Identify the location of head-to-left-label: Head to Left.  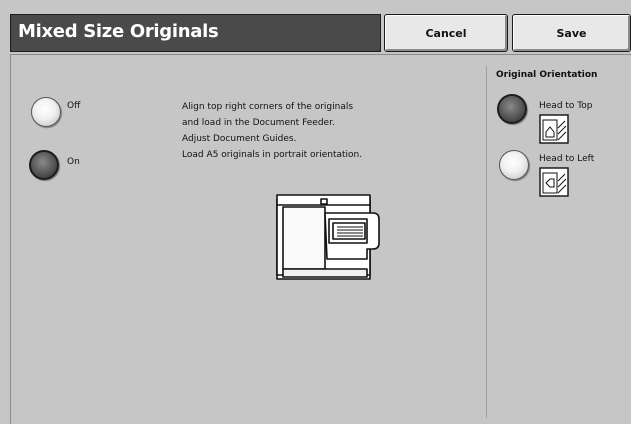
(567, 159).